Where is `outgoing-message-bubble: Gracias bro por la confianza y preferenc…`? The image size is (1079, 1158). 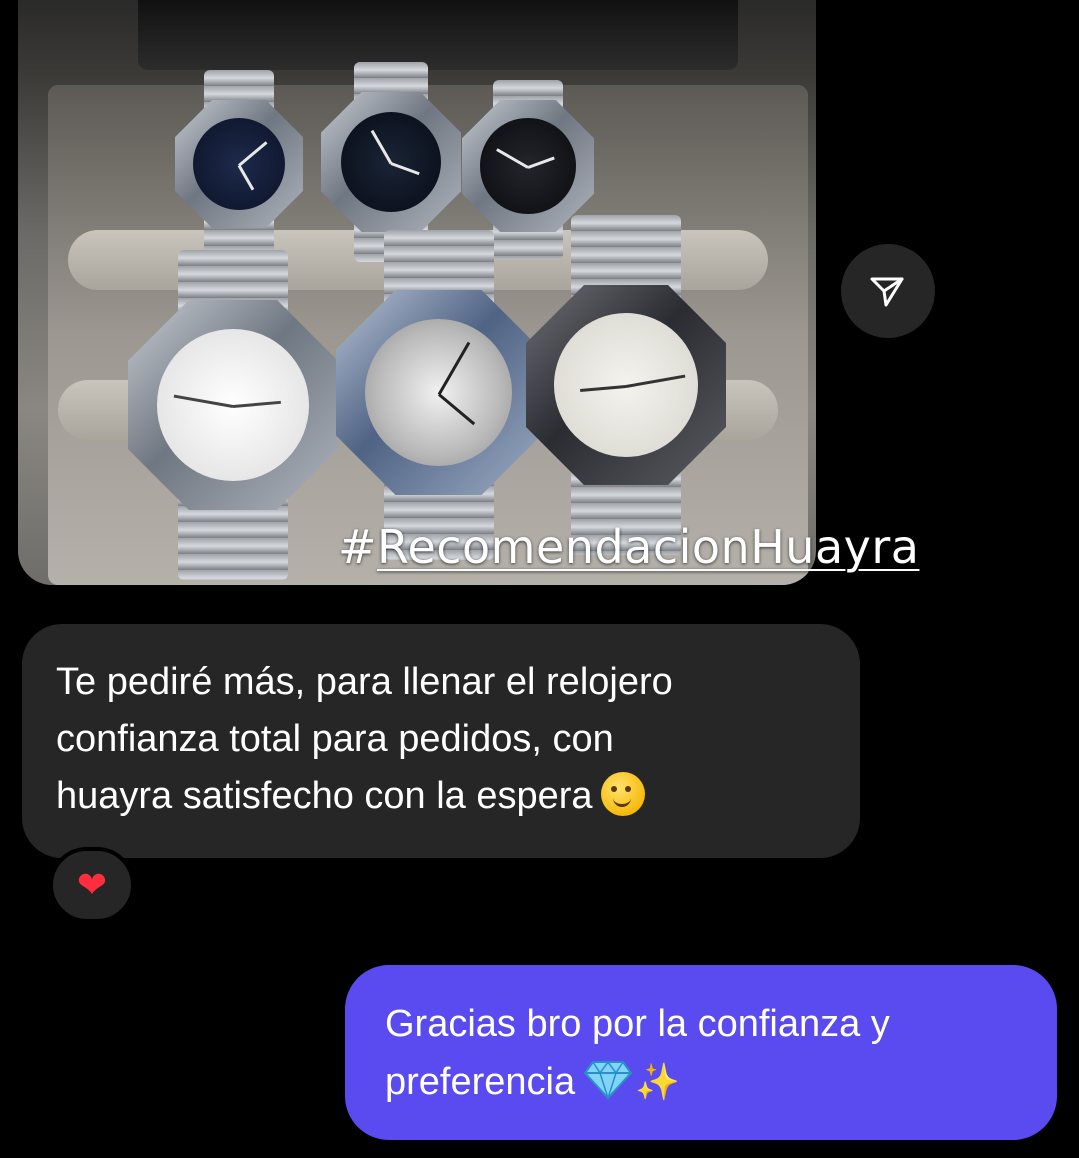
outgoing-message-bubble: Gracias bro por la confianza y preferenc… is located at coordinates (701, 1052).